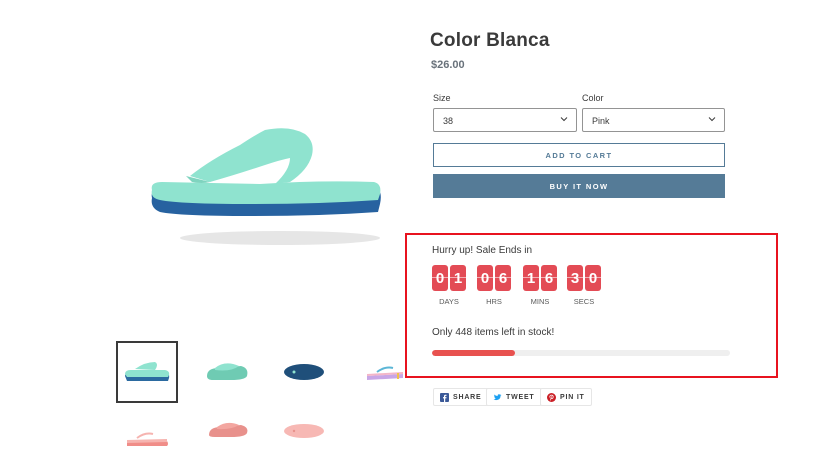 This screenshot has height=453, width=831. I want to click on countdown-minutes: 1 6, so click(540, 278).